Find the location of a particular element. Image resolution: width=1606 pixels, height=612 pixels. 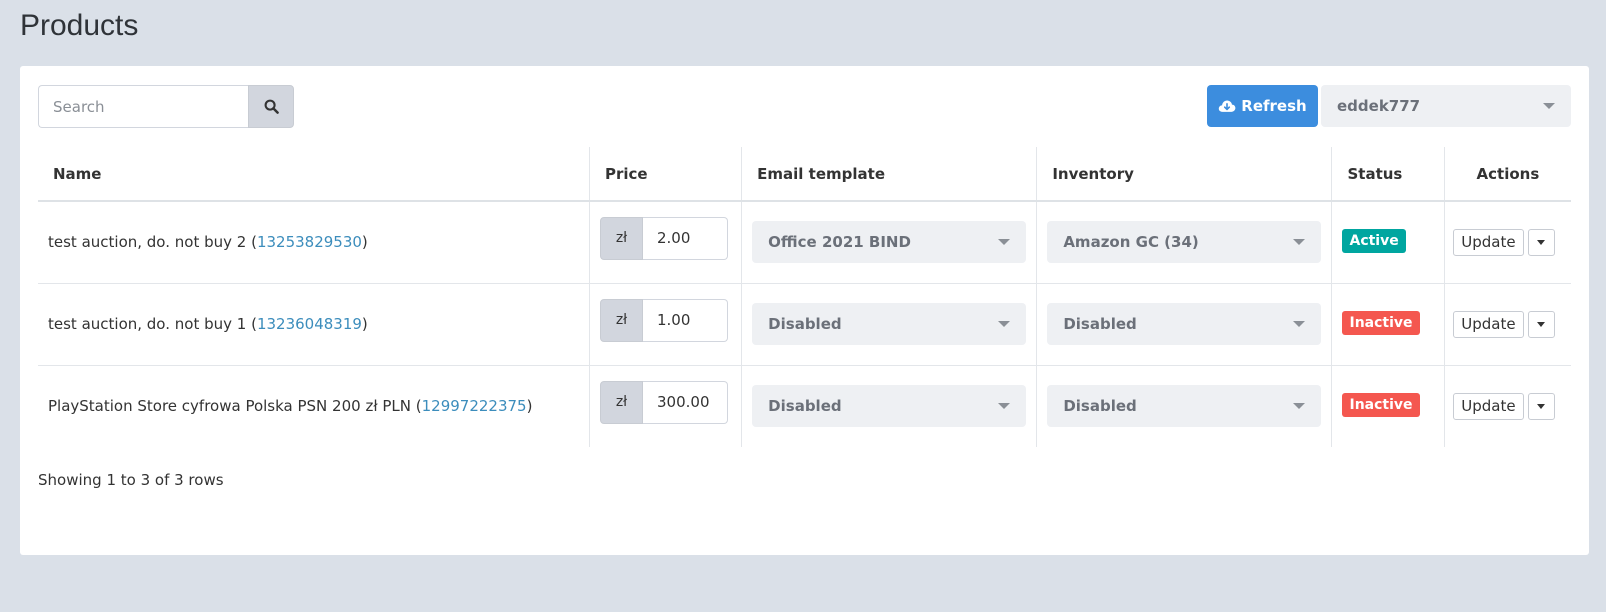

email-template-value: Office 2021 BIND is located at coordinates (839, 242).